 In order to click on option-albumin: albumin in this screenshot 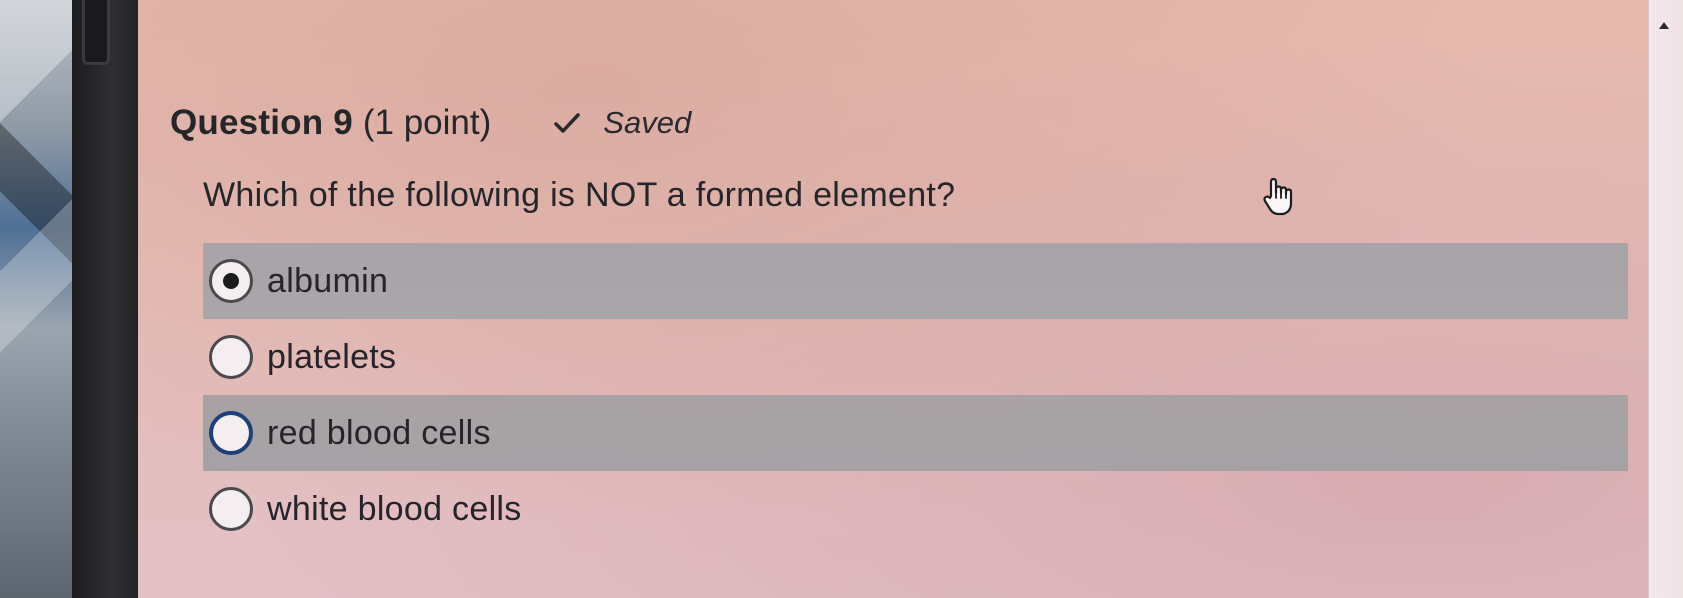, I will do `click(915, 281)`.